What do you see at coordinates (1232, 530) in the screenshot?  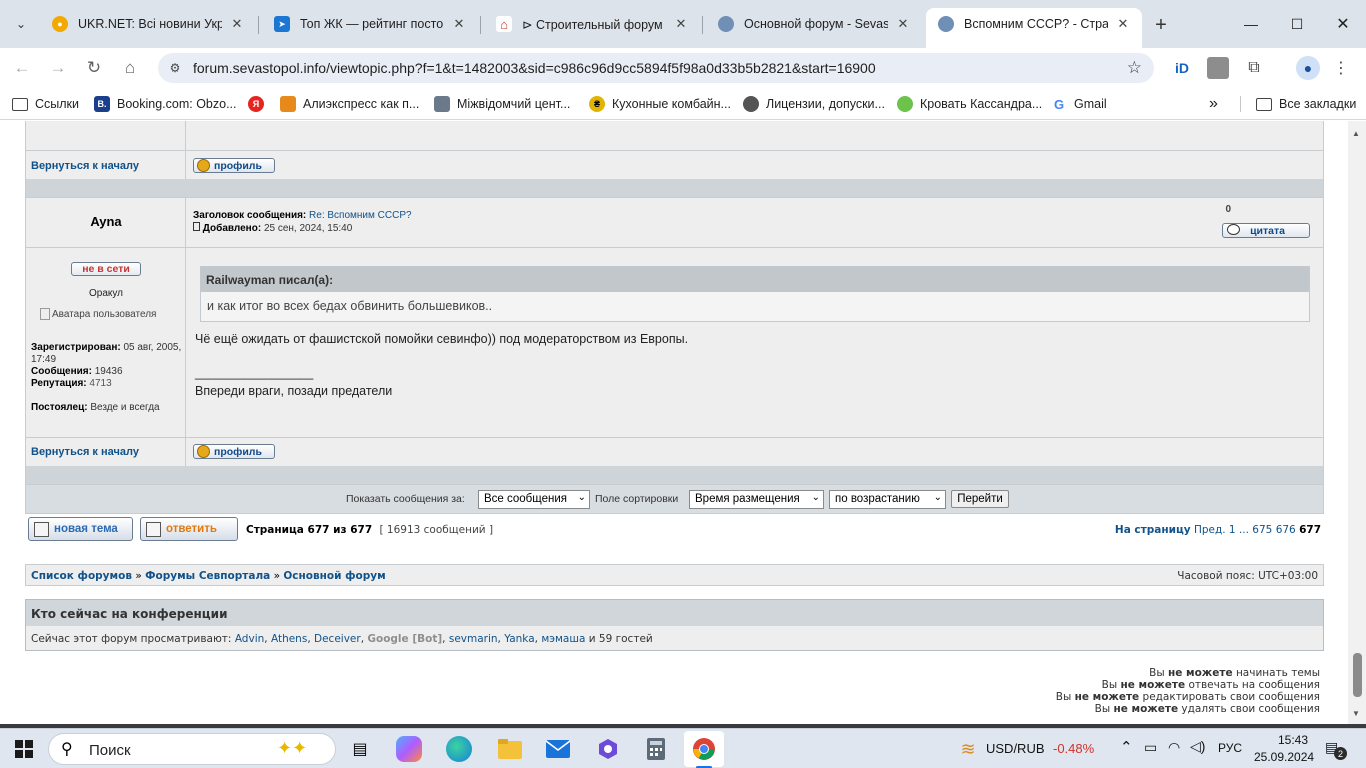 I see `pager-link: 1` at bounding box center [1232, 530].